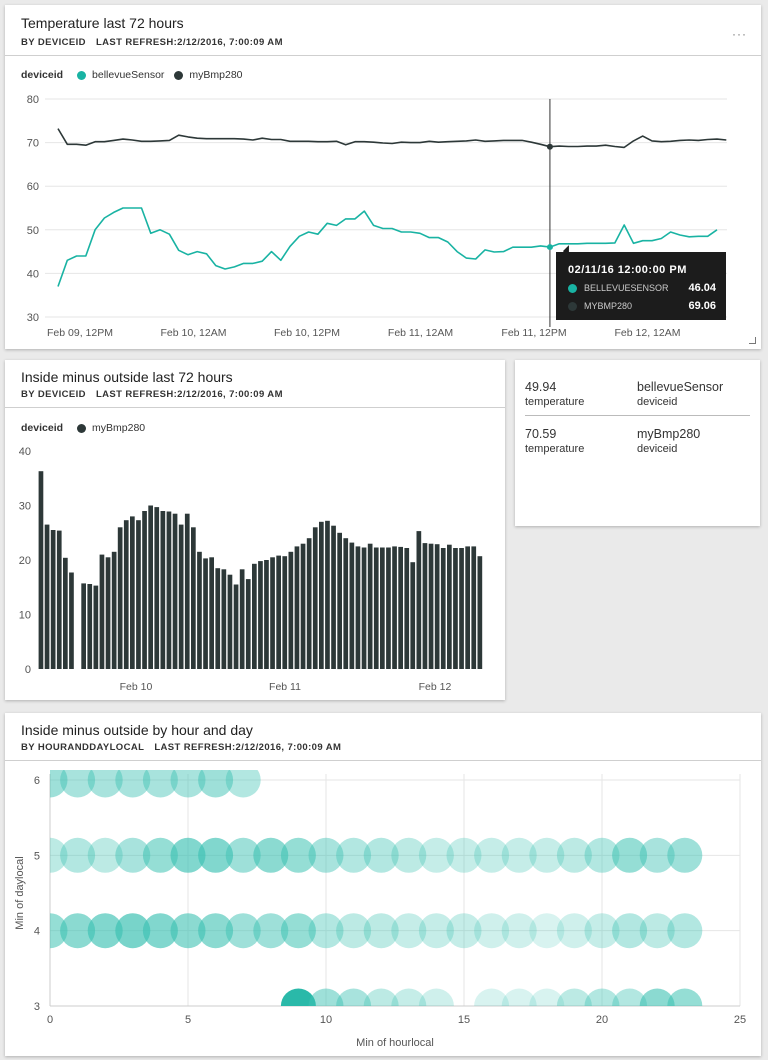 This screenshot has height=1060, width=768. Describe the element at coordinates (657, 402) in the screenshot. I see `card-device-label: deviceid` at that location.